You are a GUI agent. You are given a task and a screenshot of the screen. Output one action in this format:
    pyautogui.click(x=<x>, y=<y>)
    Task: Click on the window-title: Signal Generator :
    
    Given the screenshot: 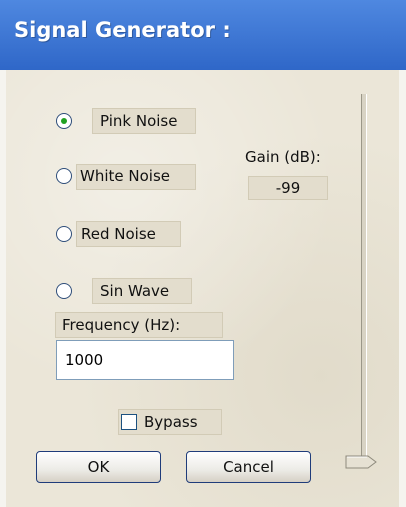 What is the action you would take?
    pyautogui.click(x=122, y=30)
    